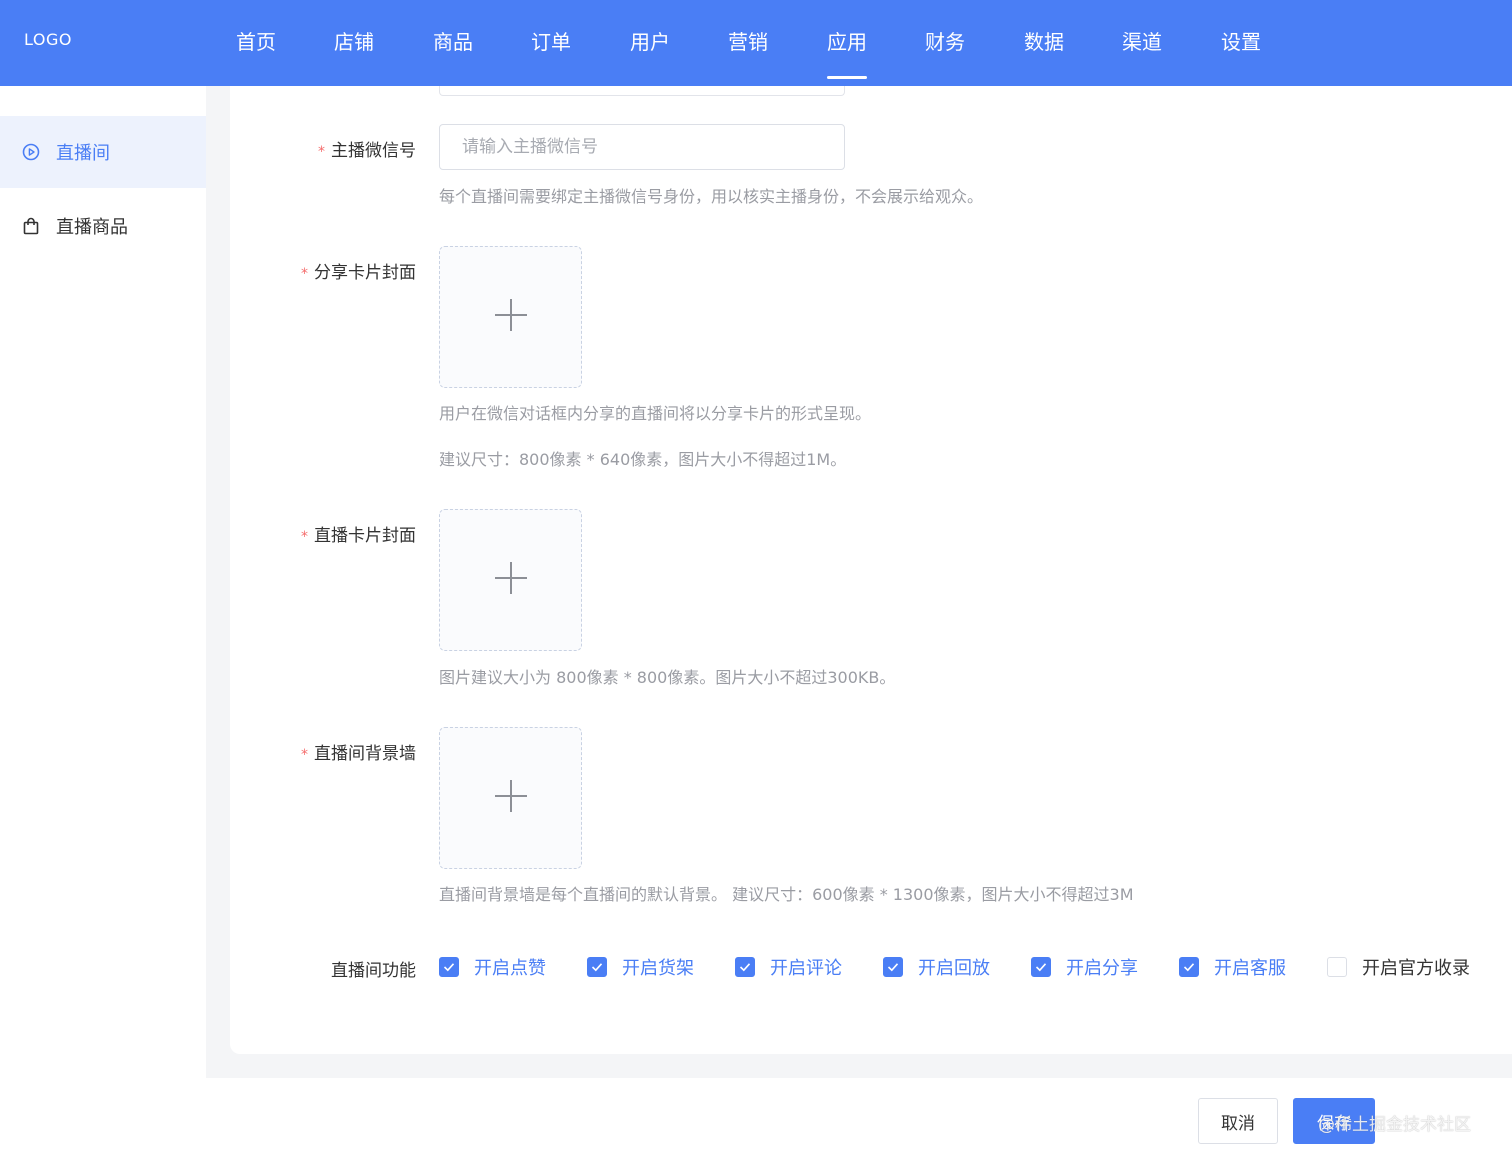  What do you see at coordinates (642, 91) in the screenshot?
I see `previous-field-edge` at bounding box center [642, 91].